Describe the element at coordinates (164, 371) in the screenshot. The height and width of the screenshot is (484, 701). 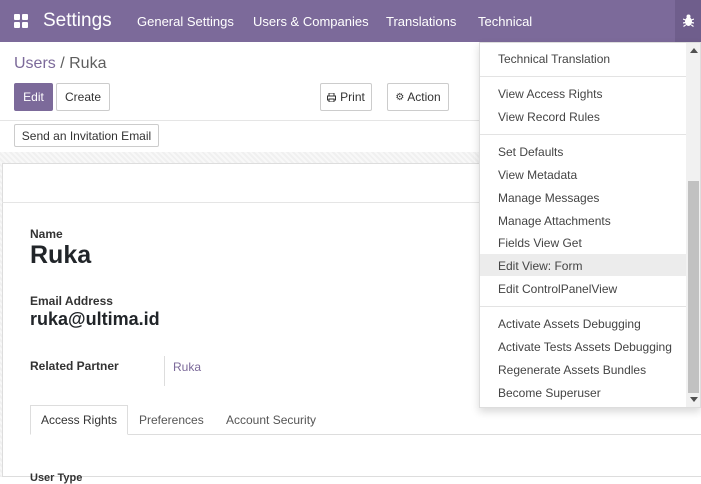
I see `field-separator` at that location.